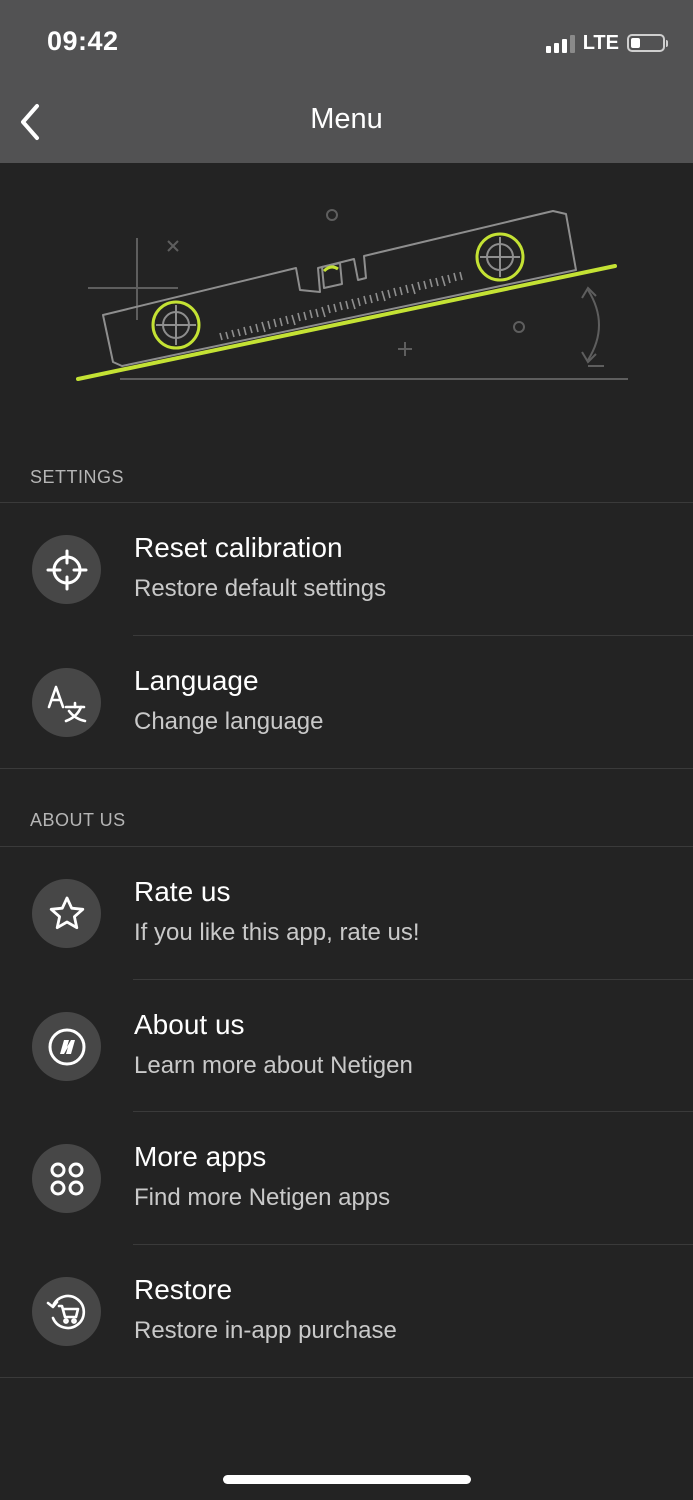 The image size is (693, 1500). What do you see at coordinates (66, 1046) in the screenshot?
I see `netigen-logo-icon` at bounding box center [66, 1046].